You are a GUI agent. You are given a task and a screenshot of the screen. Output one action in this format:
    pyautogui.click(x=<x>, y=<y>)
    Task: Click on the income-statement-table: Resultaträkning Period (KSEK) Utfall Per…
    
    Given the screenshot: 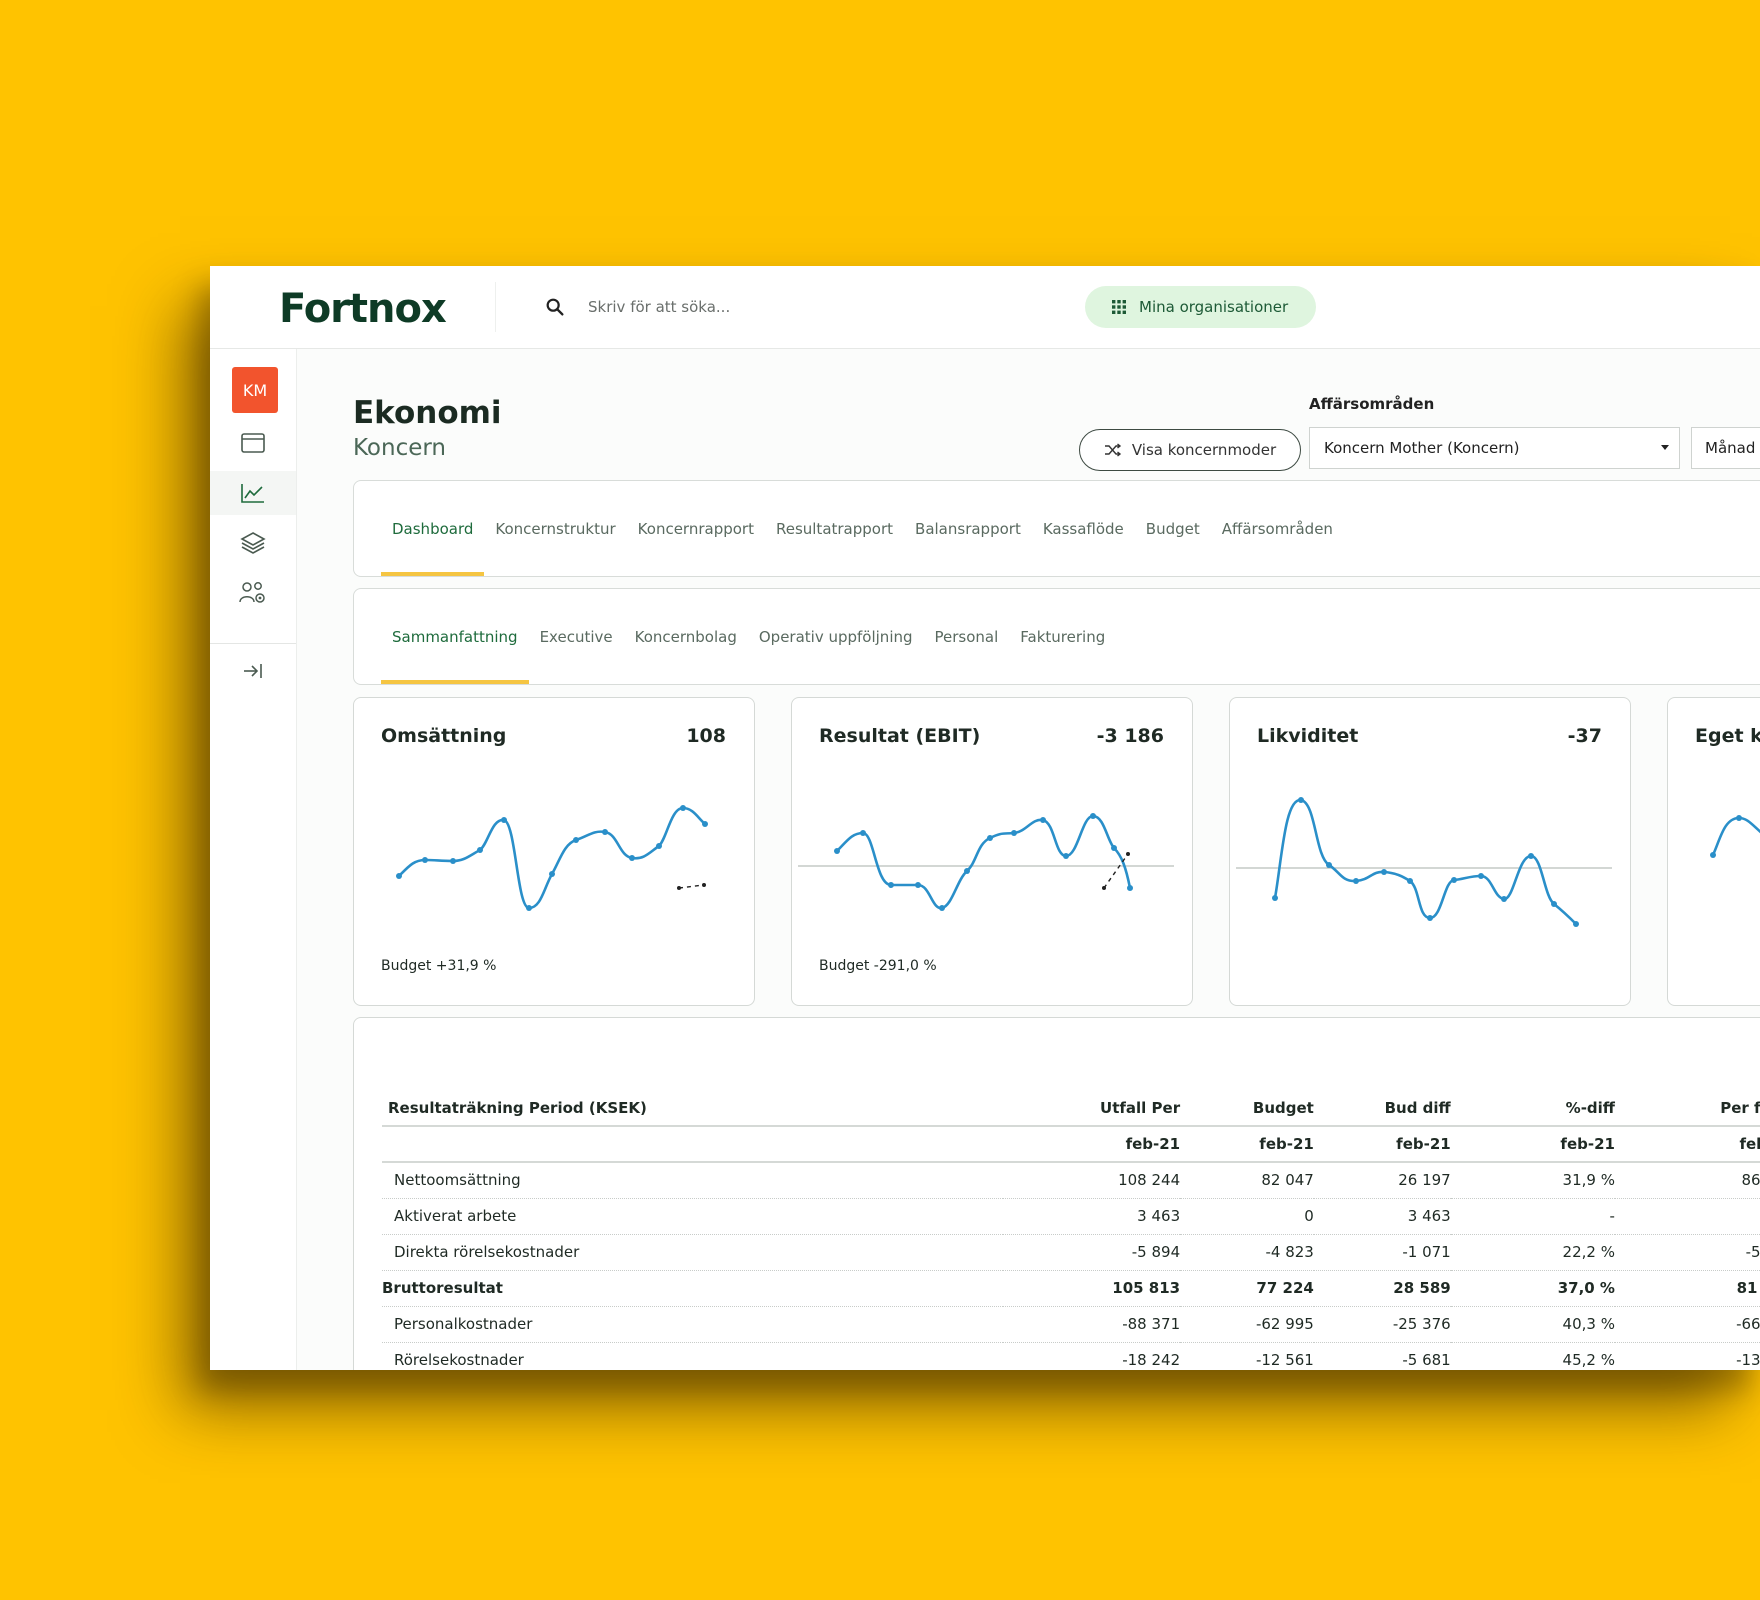 What is the action you would take?
    pyautogui.click(x=1071, y=1230)
    